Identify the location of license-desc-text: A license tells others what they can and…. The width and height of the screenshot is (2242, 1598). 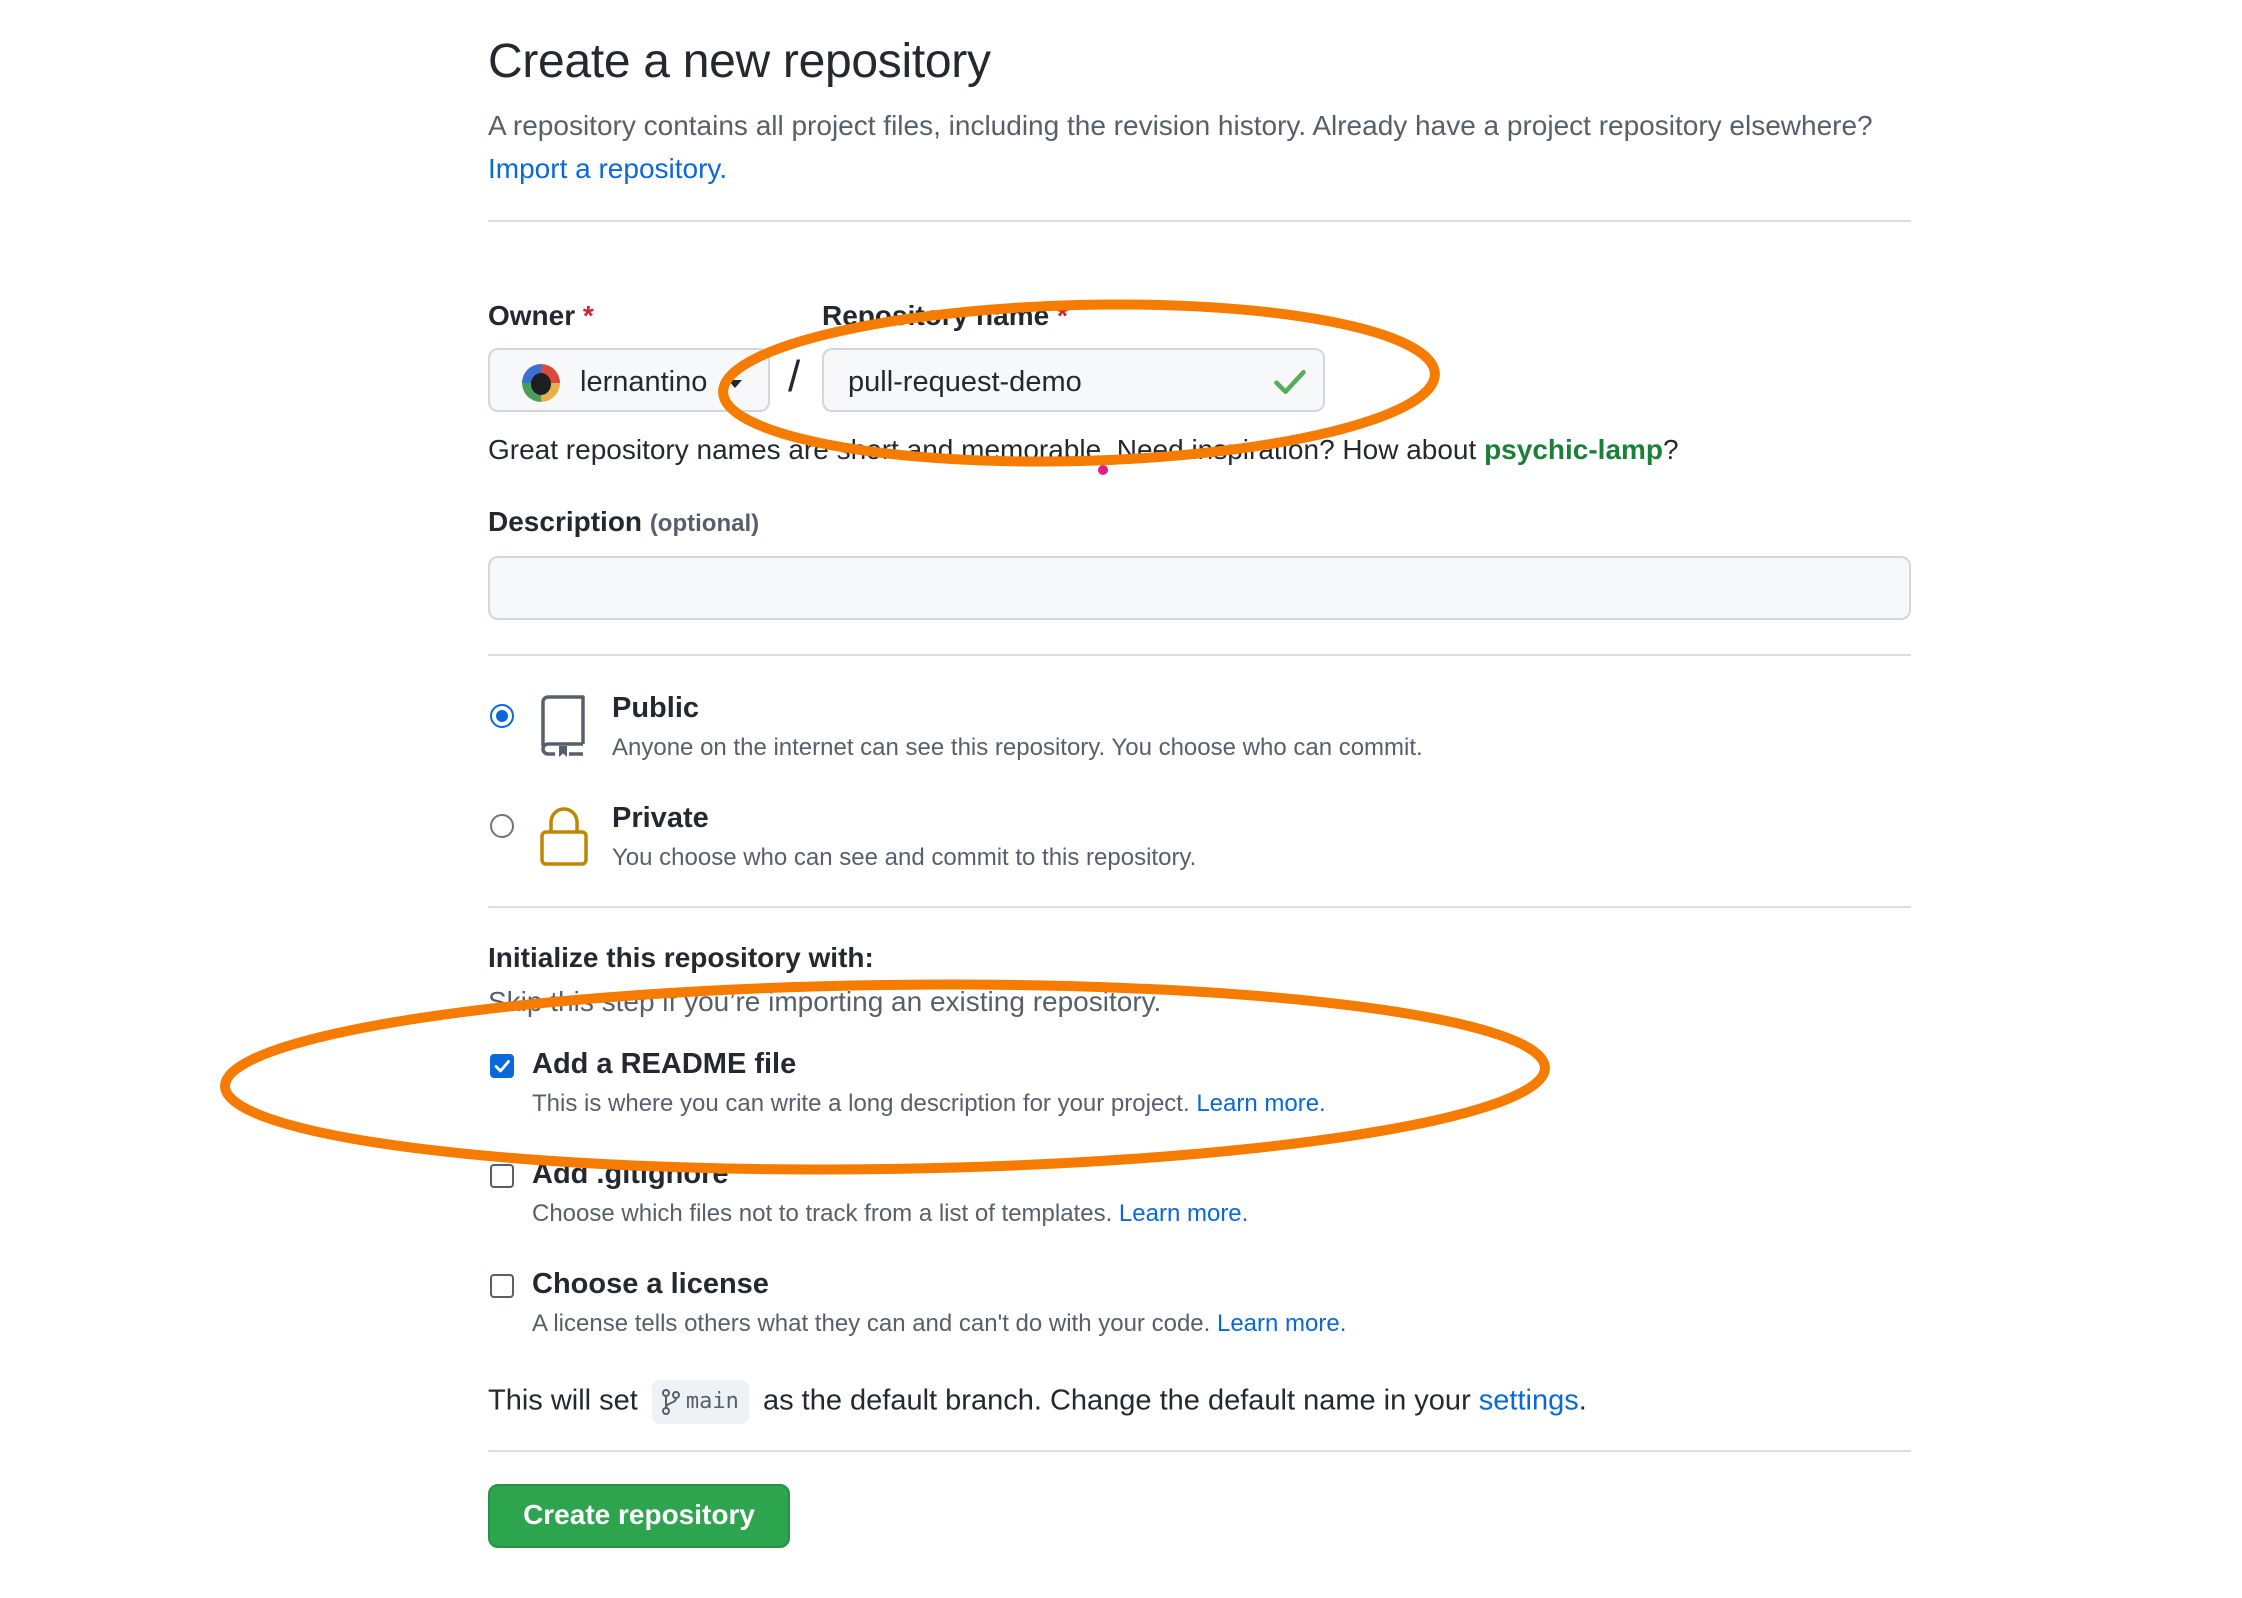
(871, 1323).